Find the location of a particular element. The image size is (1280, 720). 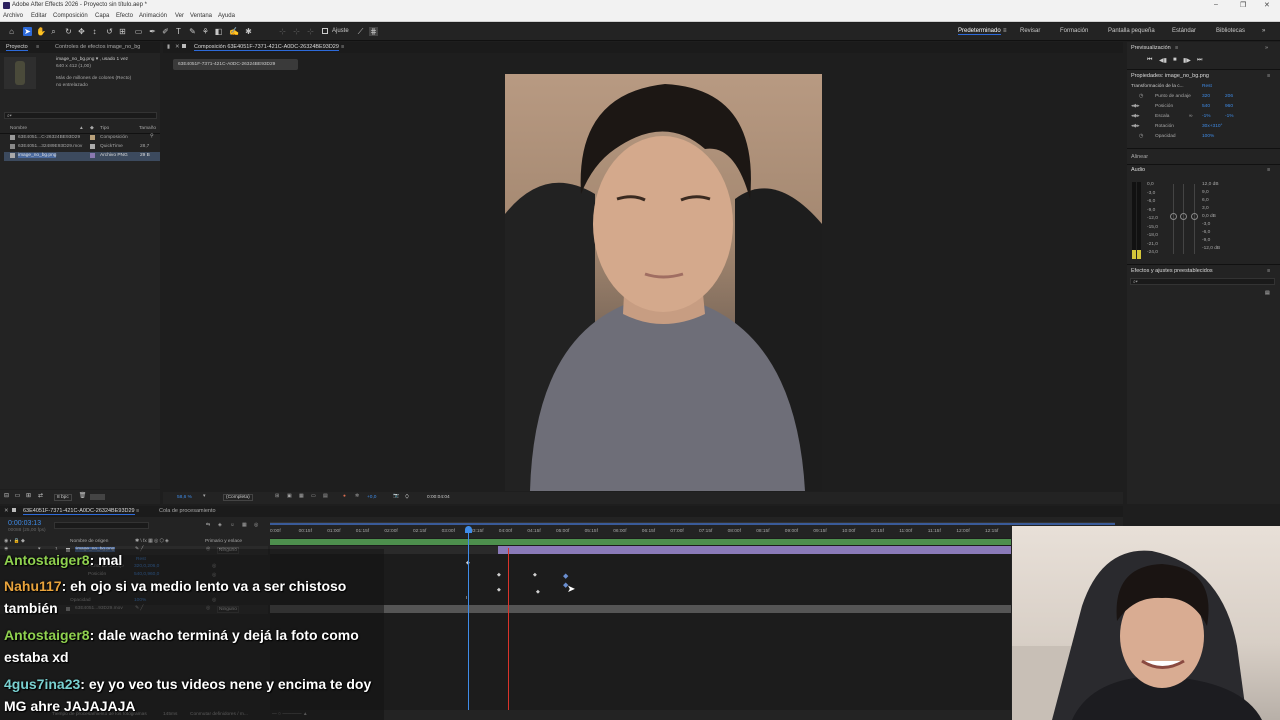

play-icon: ■ is located at coordinates (1175, 60).